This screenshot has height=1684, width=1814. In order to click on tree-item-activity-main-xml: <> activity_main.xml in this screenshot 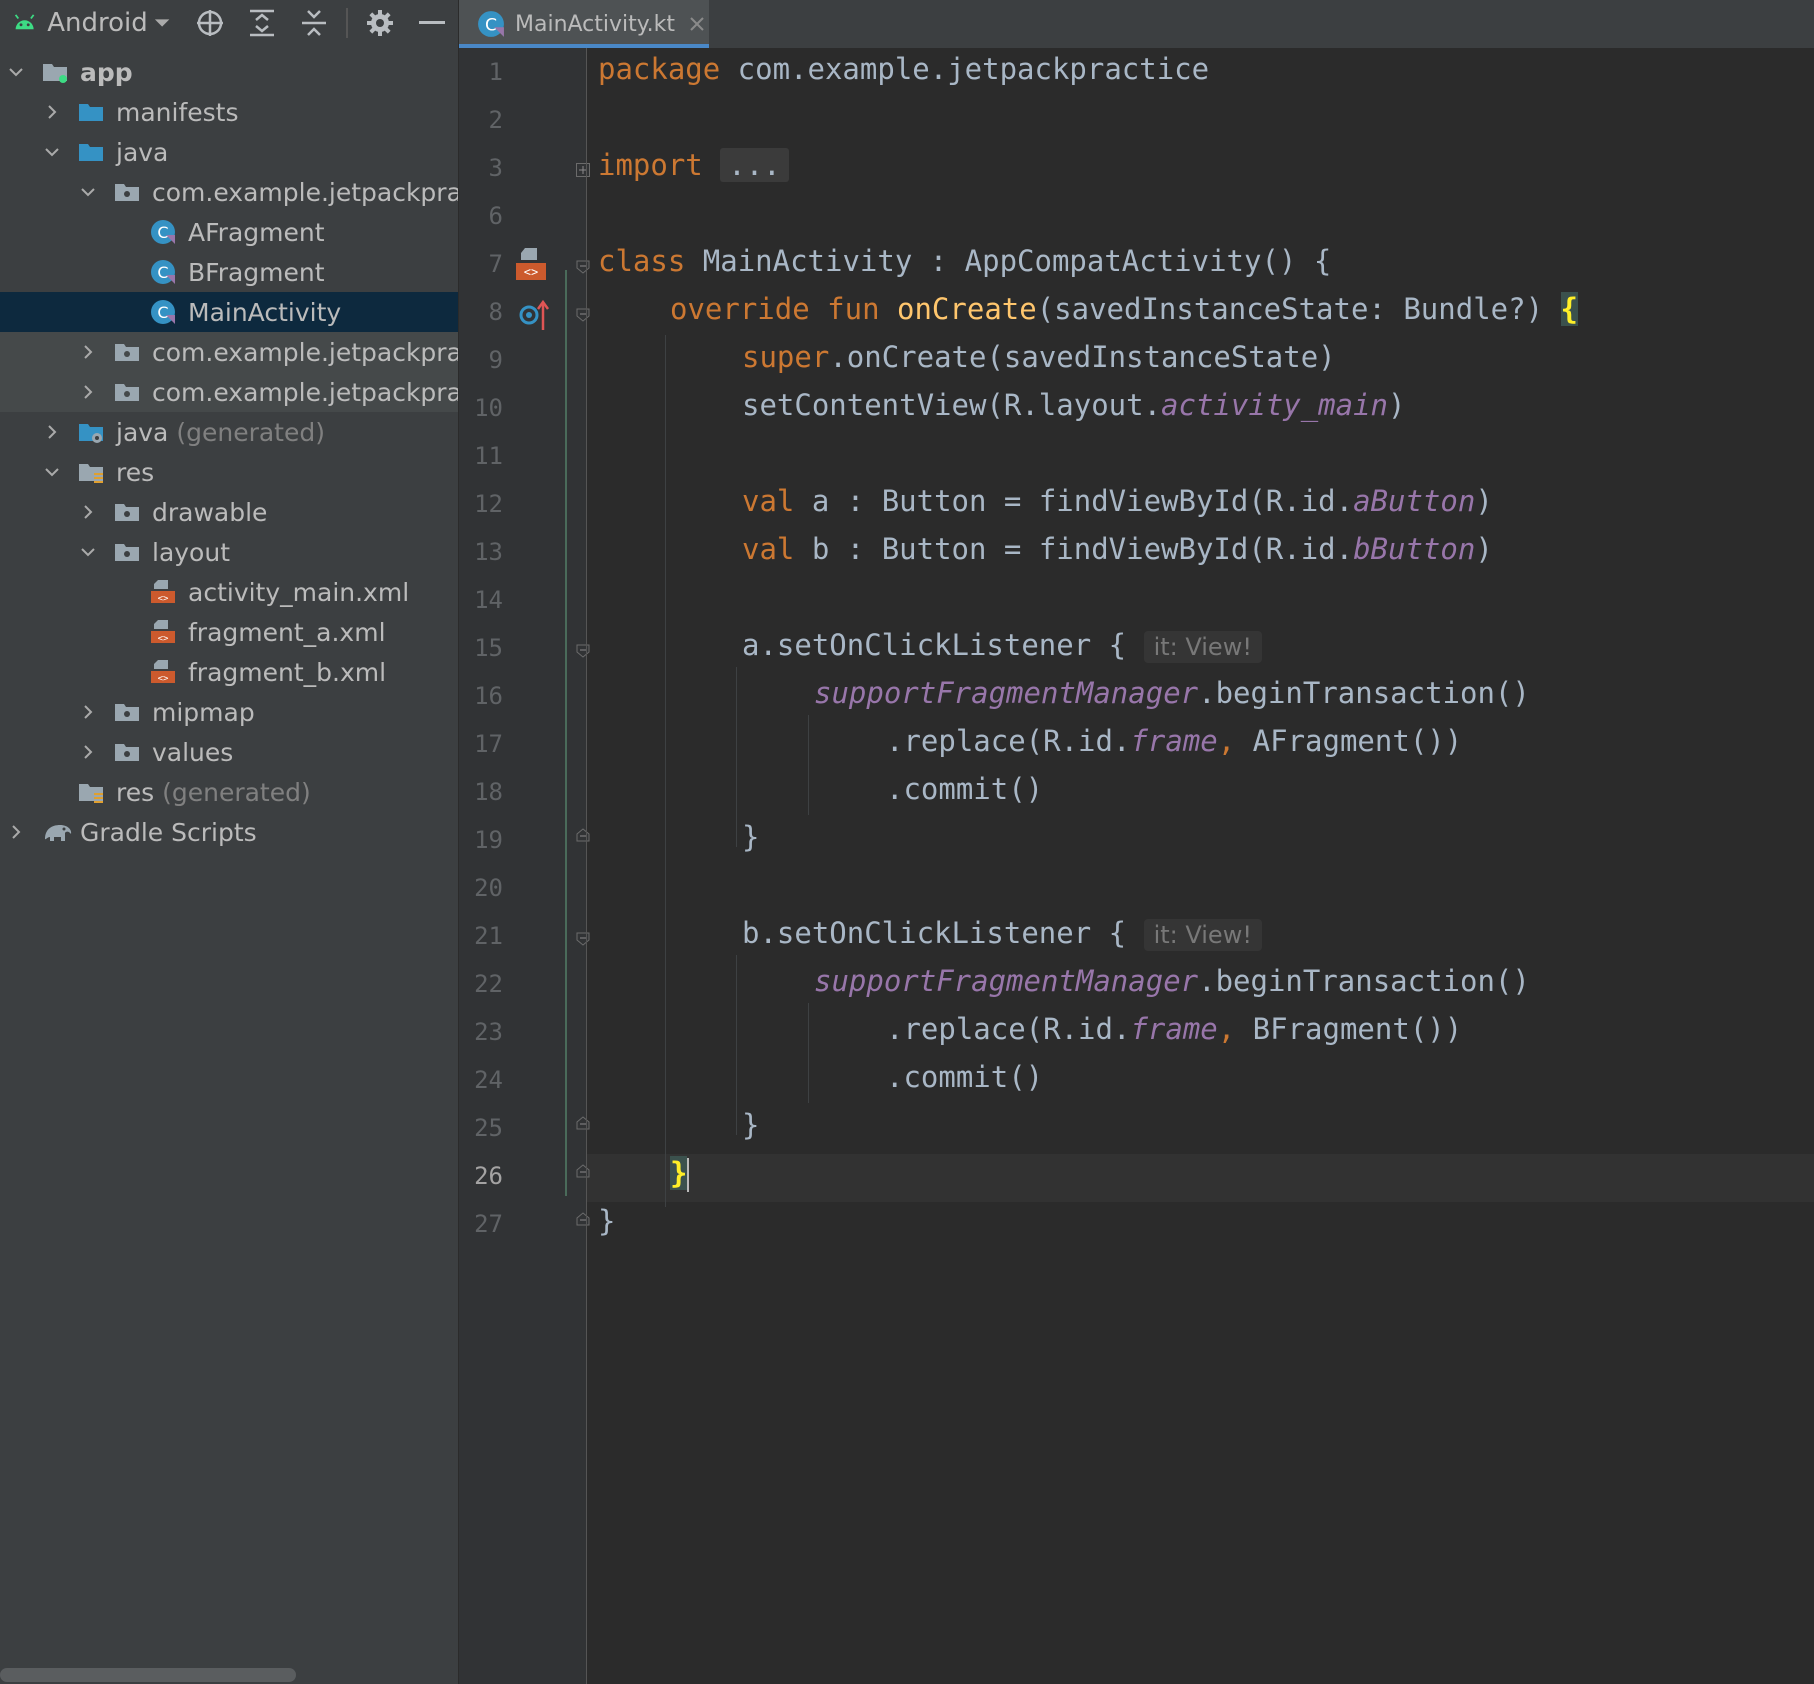, I will do `click(229, 592)`.